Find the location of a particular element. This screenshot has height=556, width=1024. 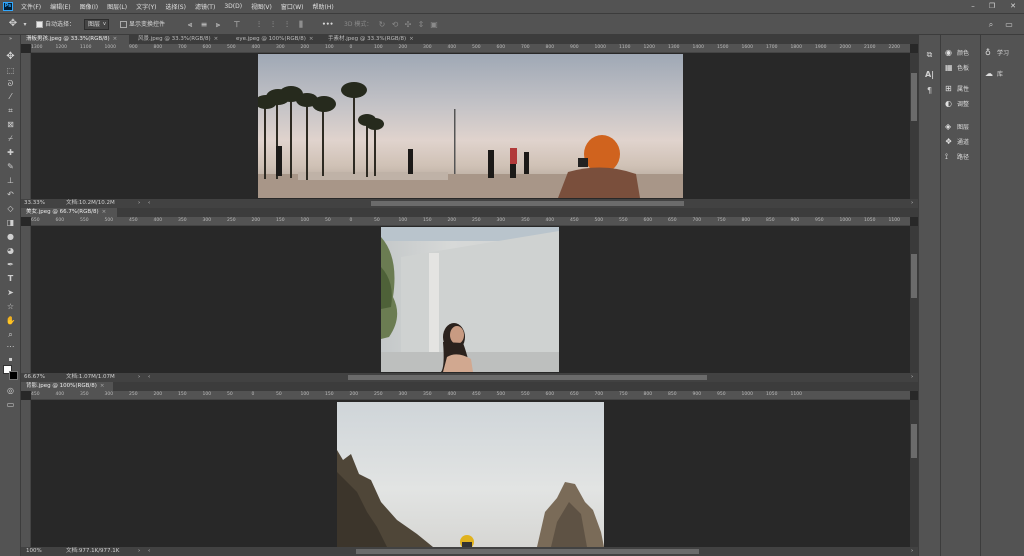

workspace-icon: ▭ is located at coordinates (1009, 25).